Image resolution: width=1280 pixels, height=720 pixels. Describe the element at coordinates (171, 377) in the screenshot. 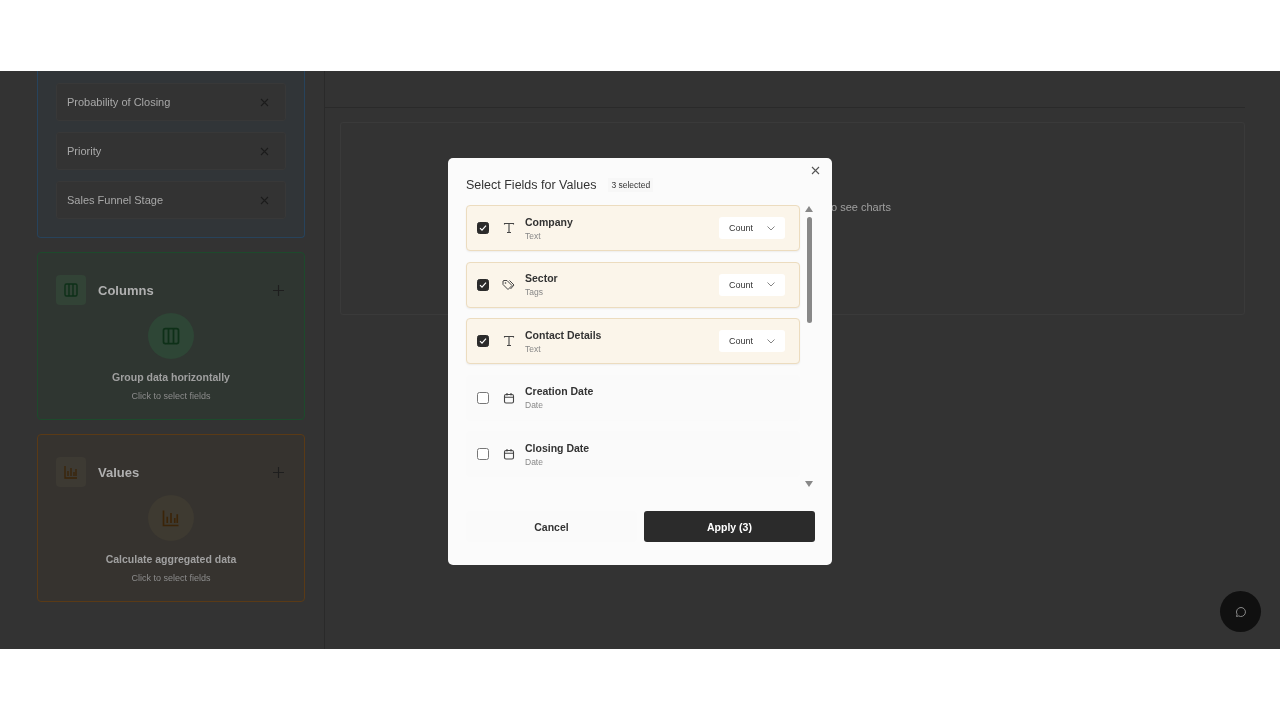

I see `empty-state-title: Group data horizontally` at that location.